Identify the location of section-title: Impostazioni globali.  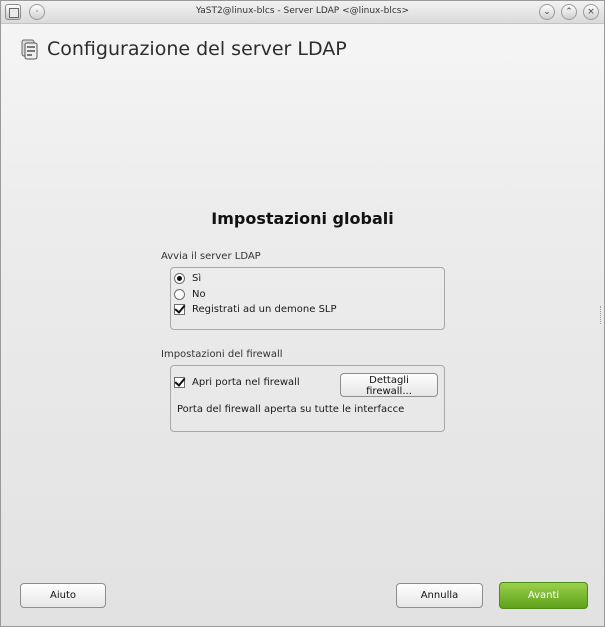
(302, 218).